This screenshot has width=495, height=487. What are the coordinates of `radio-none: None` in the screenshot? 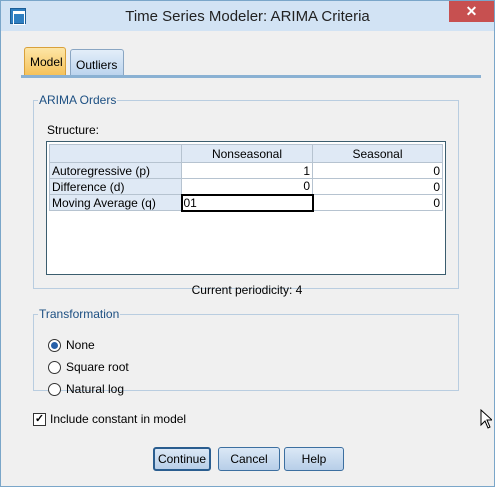 It's located at (71, 345).